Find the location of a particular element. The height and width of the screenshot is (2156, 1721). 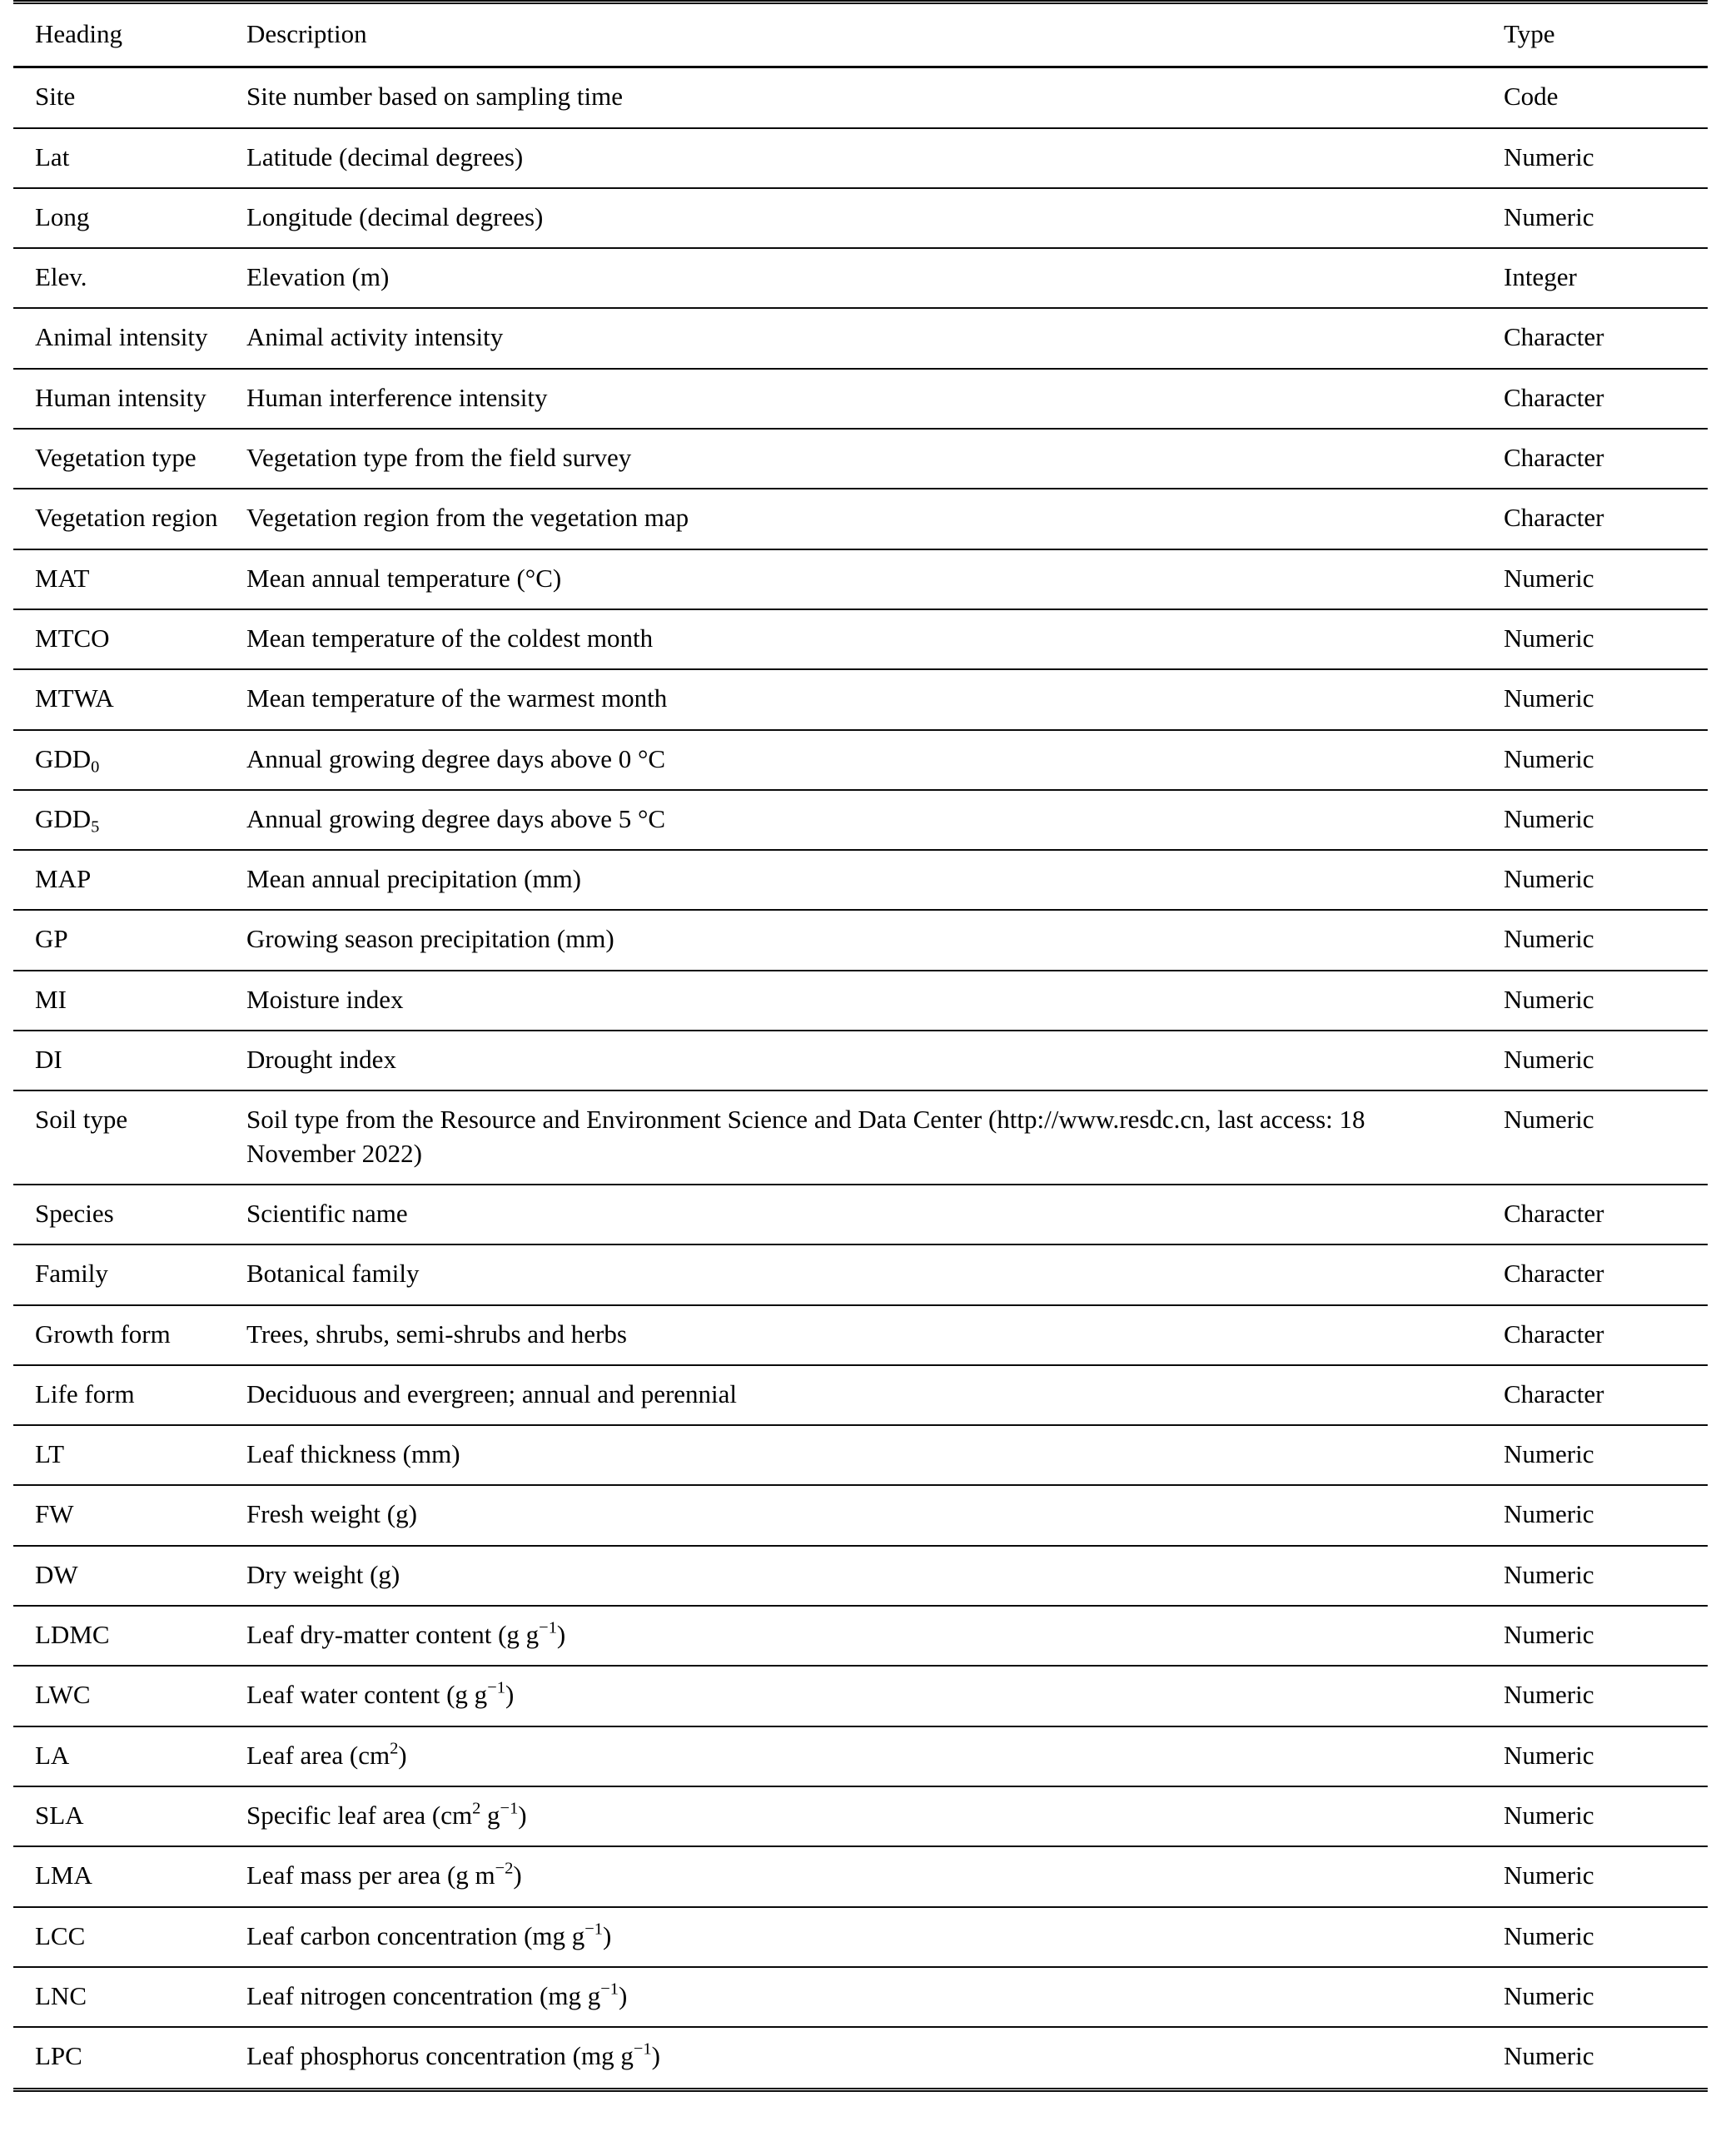

cell-heading: Growth form is located at coordinates (125, 1334).